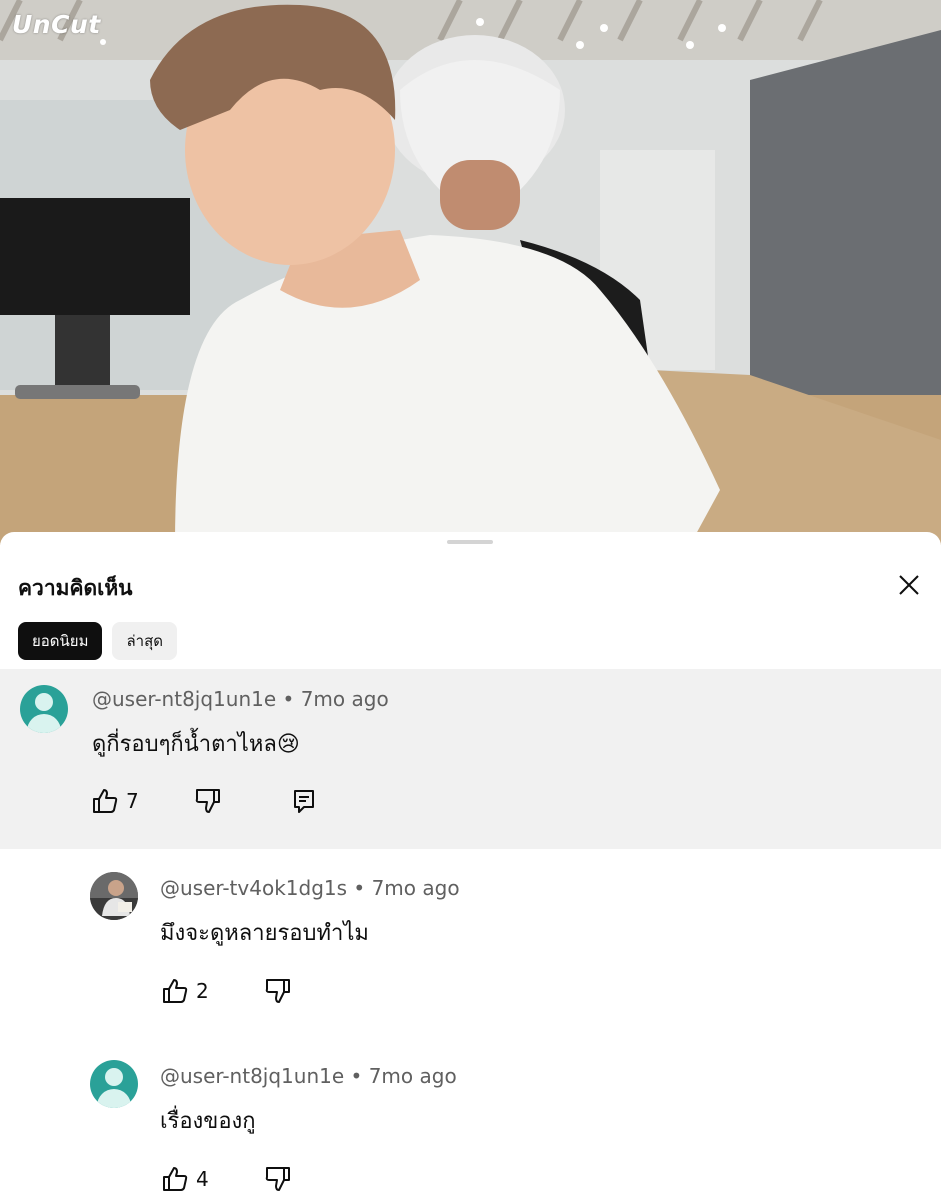 This screenshot has height=1200, width=941. Describe the element at coordinates (75, 588) in the screenshot. I see `comments-title: ความคิดเห็น` at that location.